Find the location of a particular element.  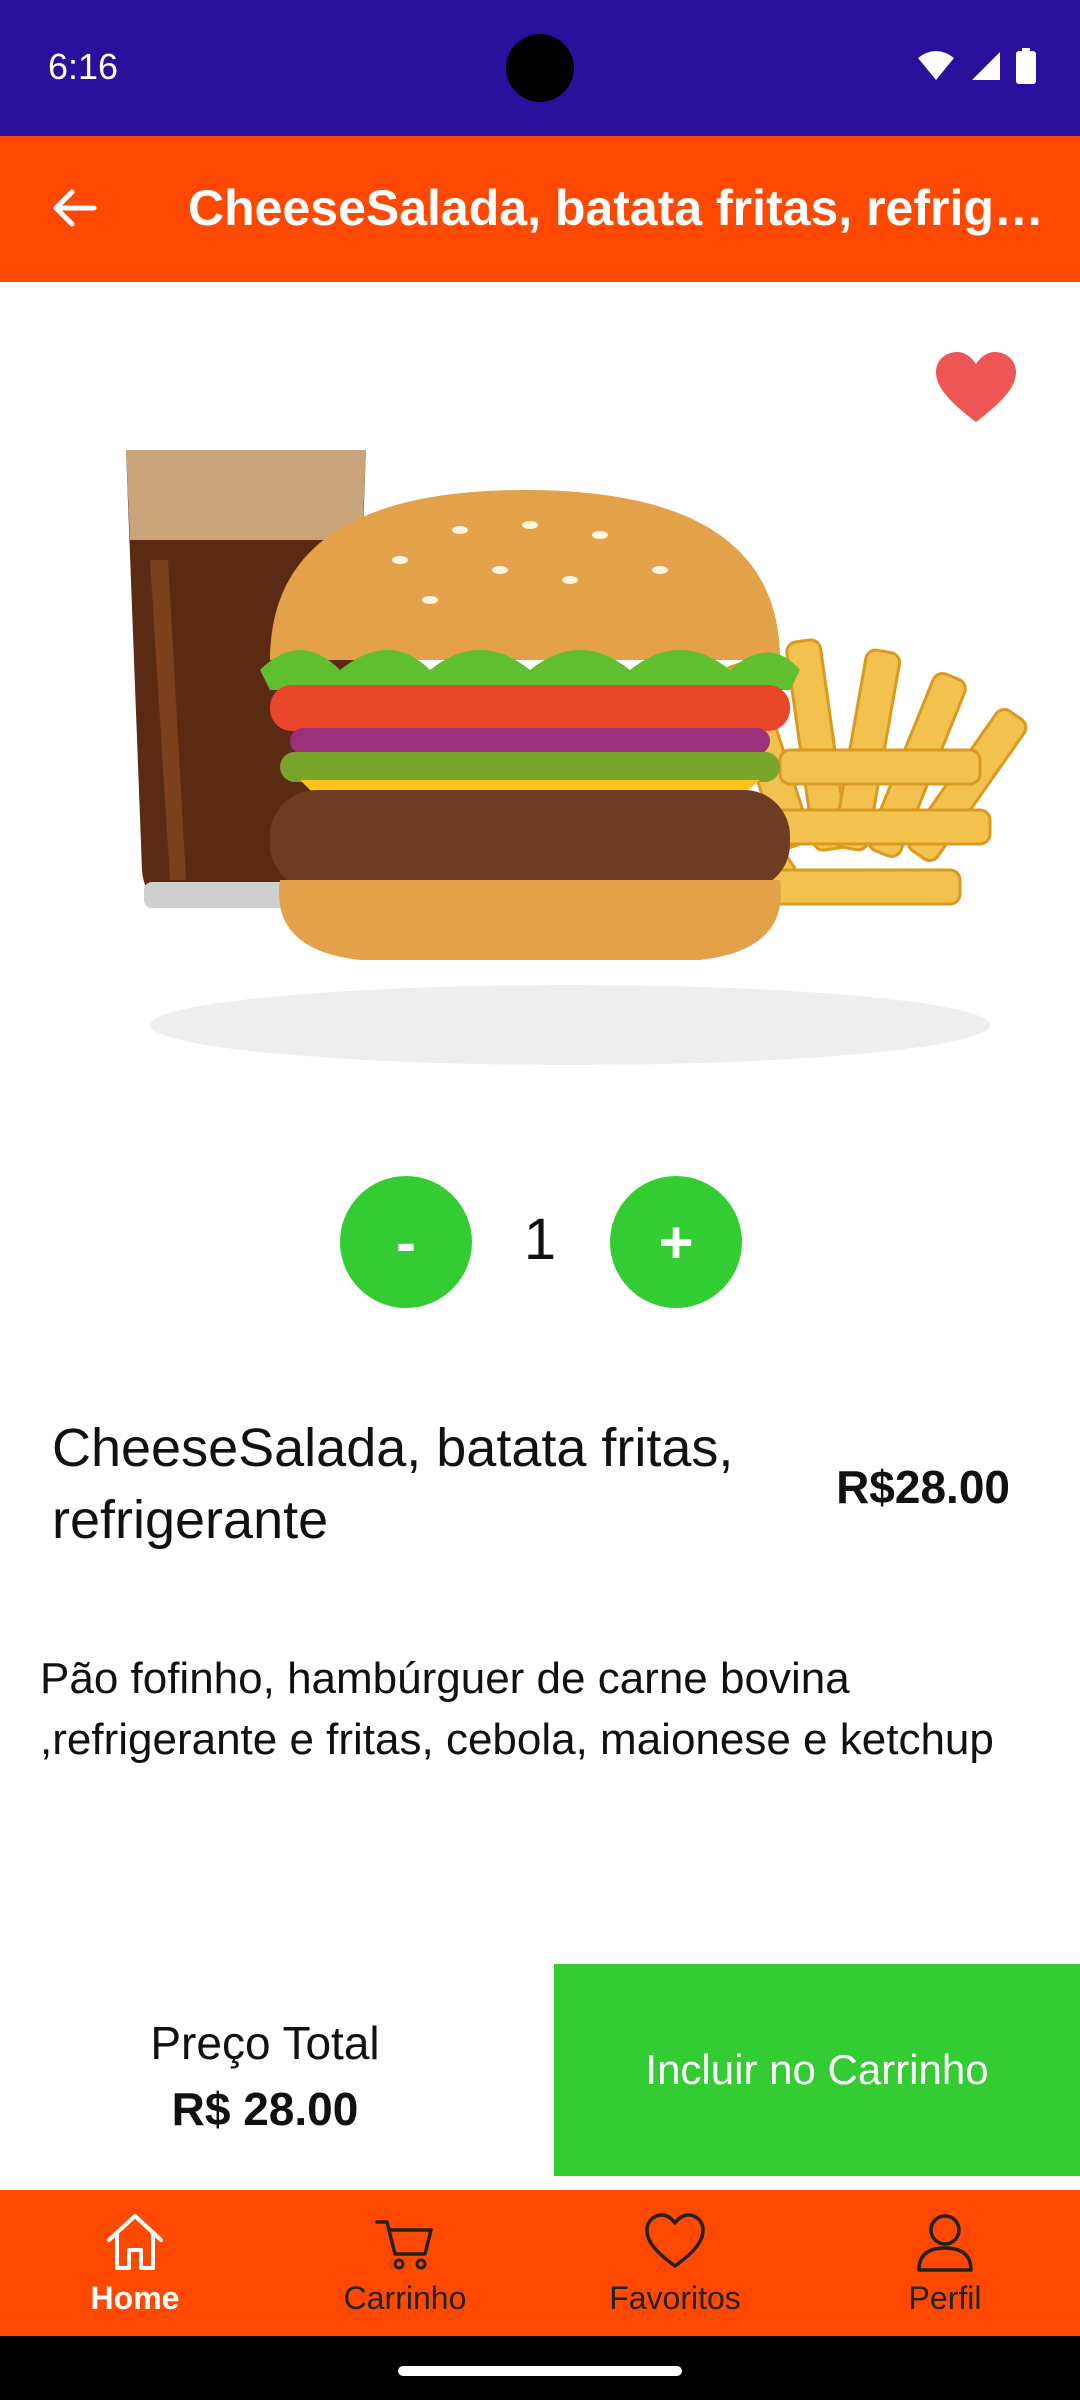

battery-icon is located at coordinates (1026, 66).